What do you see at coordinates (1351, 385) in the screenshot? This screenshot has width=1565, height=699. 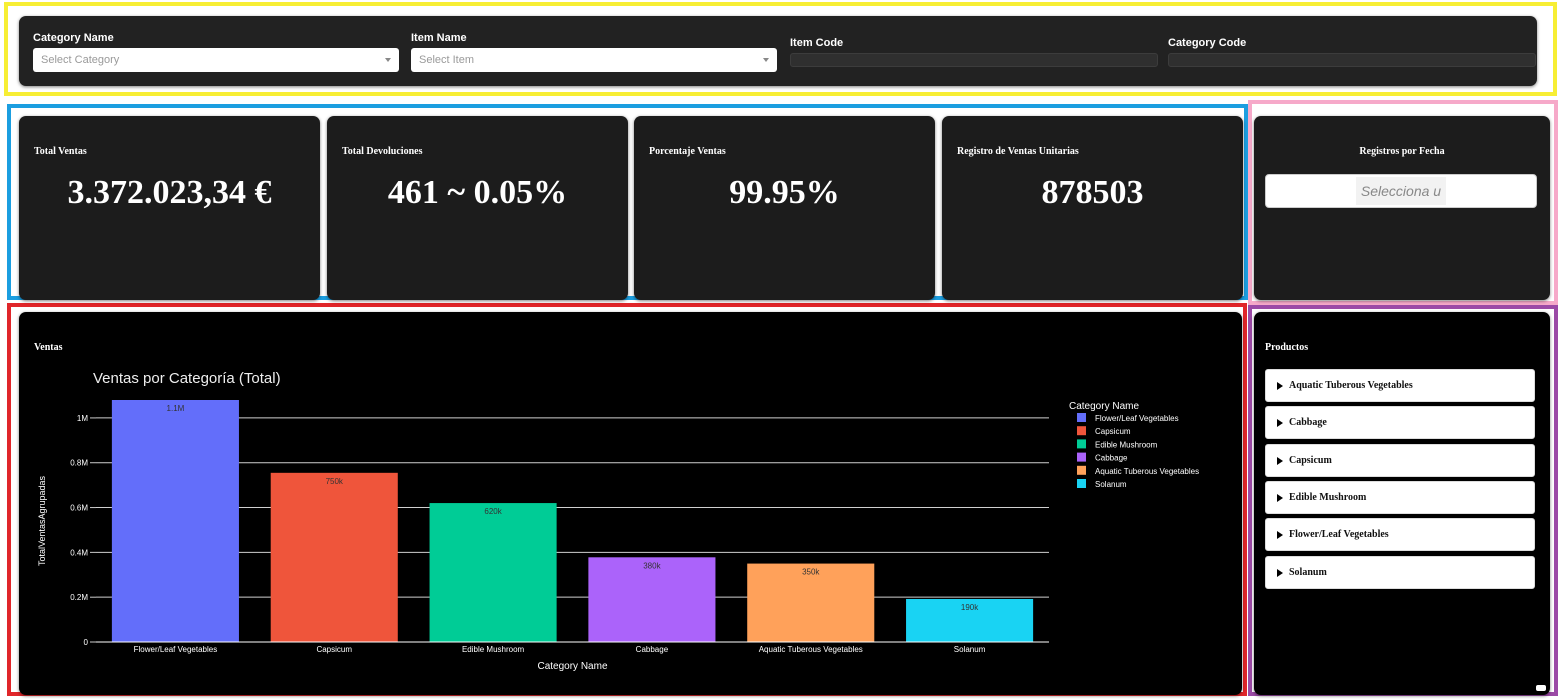 I see `product-label: Aquatic Tuberous Vegetables` at bounding box center [1351, 385].